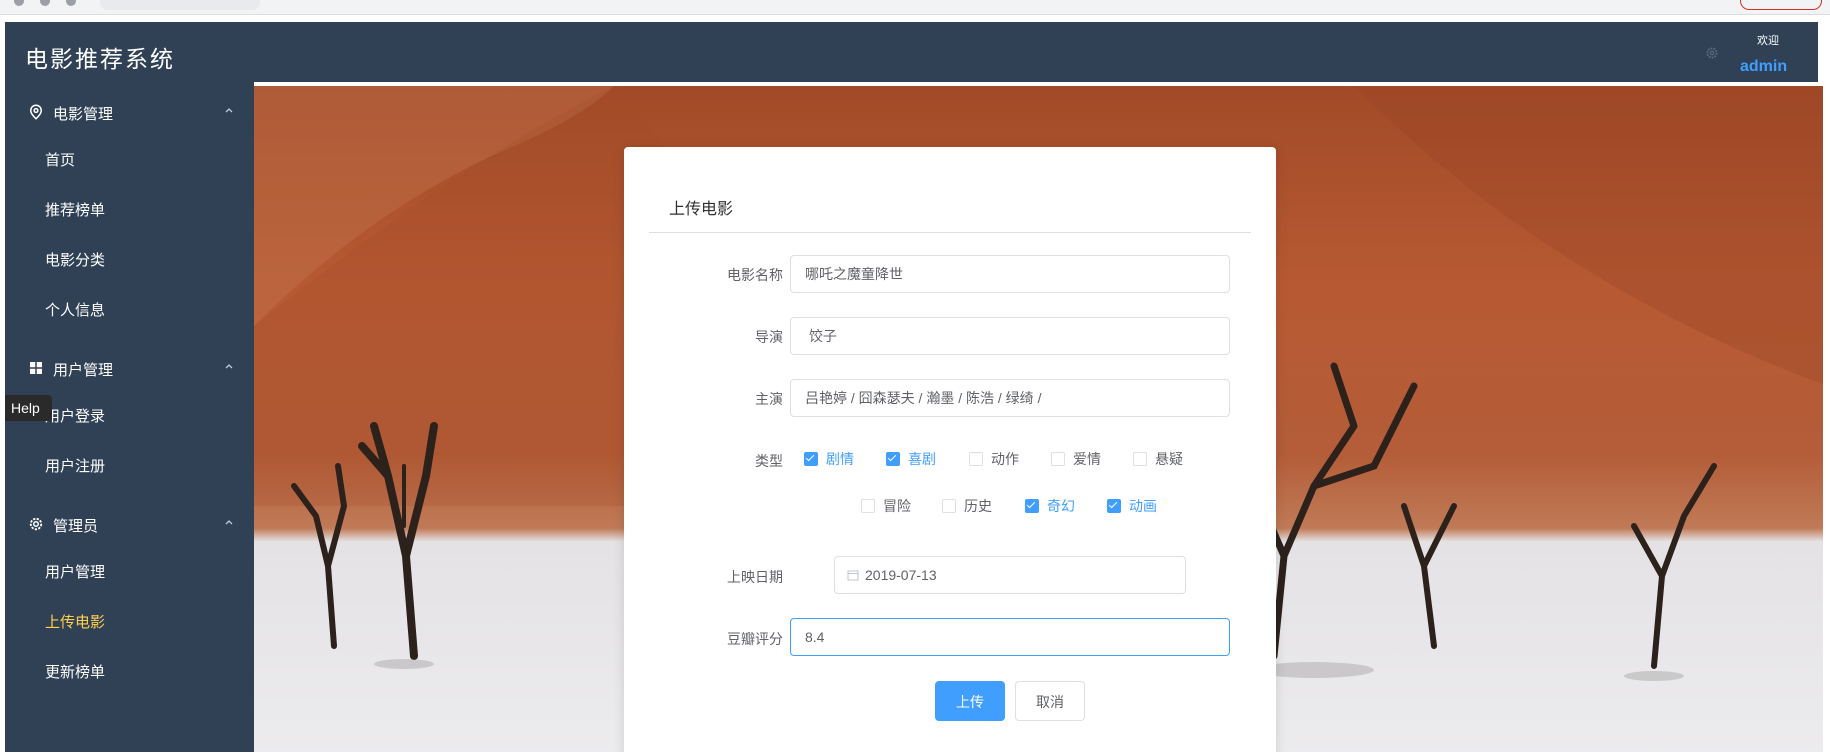  Describe the element at coordinates (1768, 41) in the screenshot. I see `welcome-text: 欢迎` at that location.